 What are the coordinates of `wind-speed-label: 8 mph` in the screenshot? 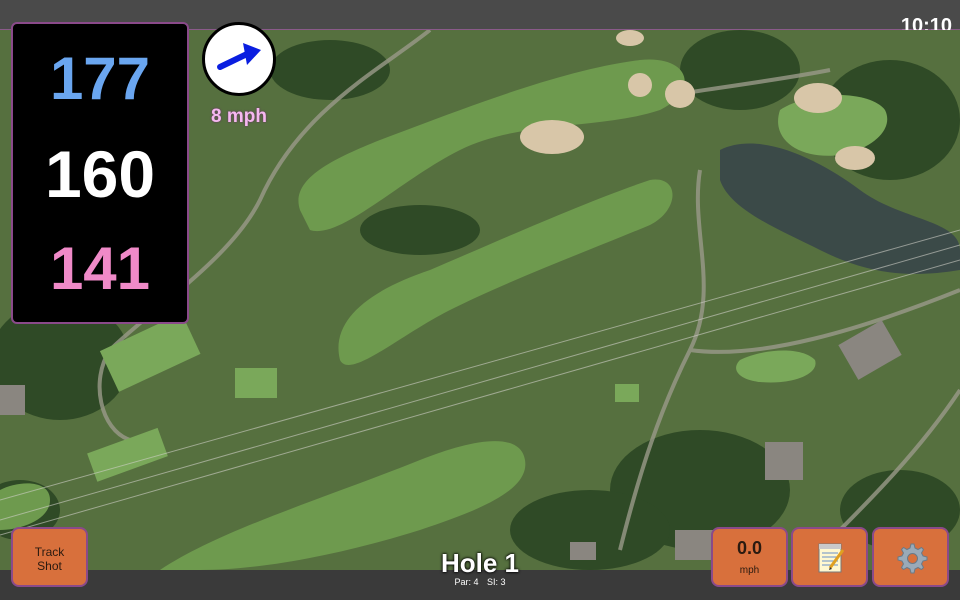 It's located at (239, 116).